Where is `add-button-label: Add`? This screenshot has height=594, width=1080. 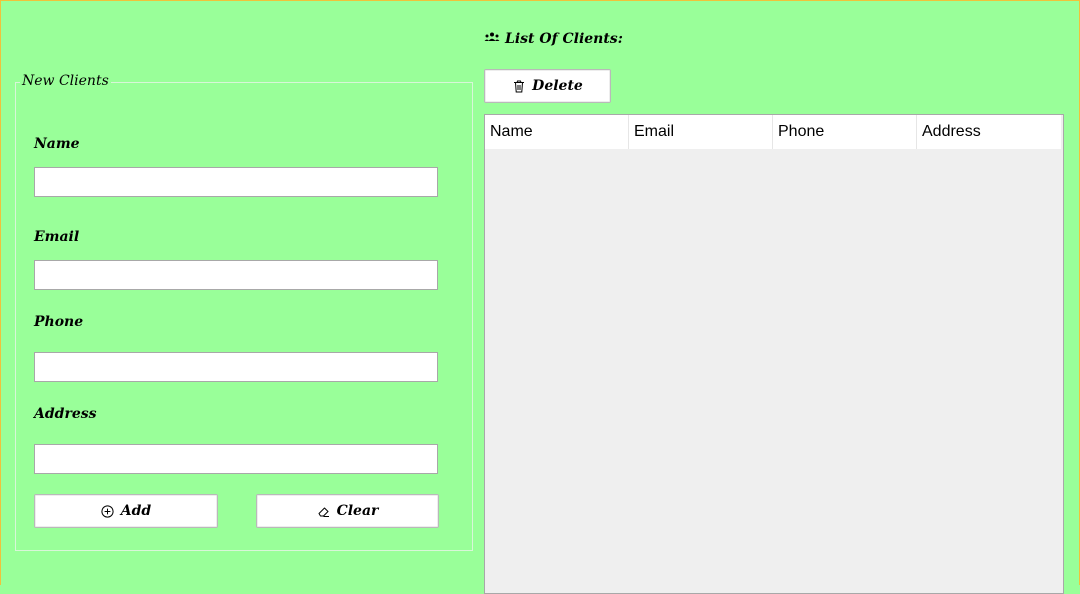
add-button-label: Add is located at coordinates (136, 511).